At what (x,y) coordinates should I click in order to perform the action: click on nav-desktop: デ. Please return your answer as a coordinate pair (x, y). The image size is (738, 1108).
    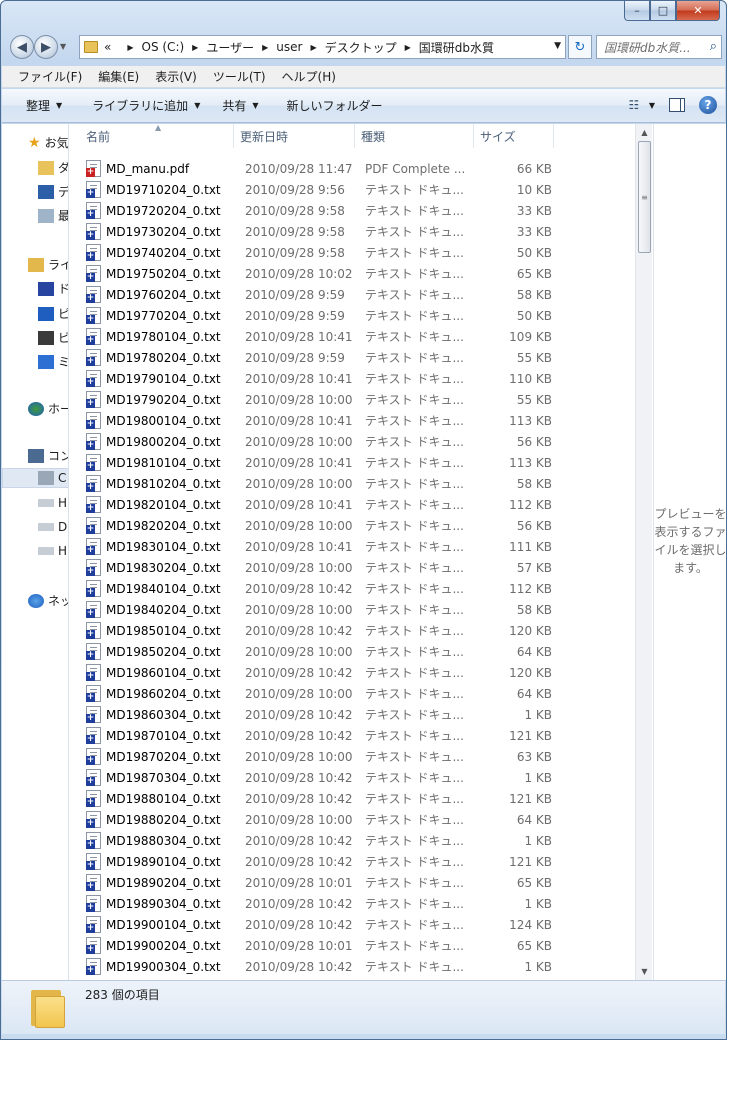
    Looking at the image, I should click on (53, 191).